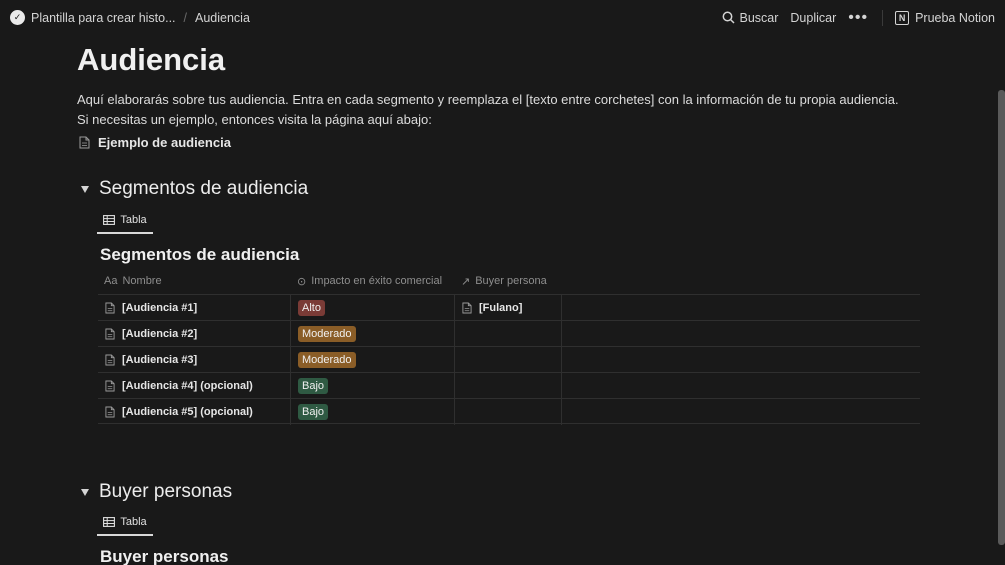 This screenshot has width=1005, height=565. Describe the element at coordinates (883, 17) in the screenshot. I see `divider` at that location.